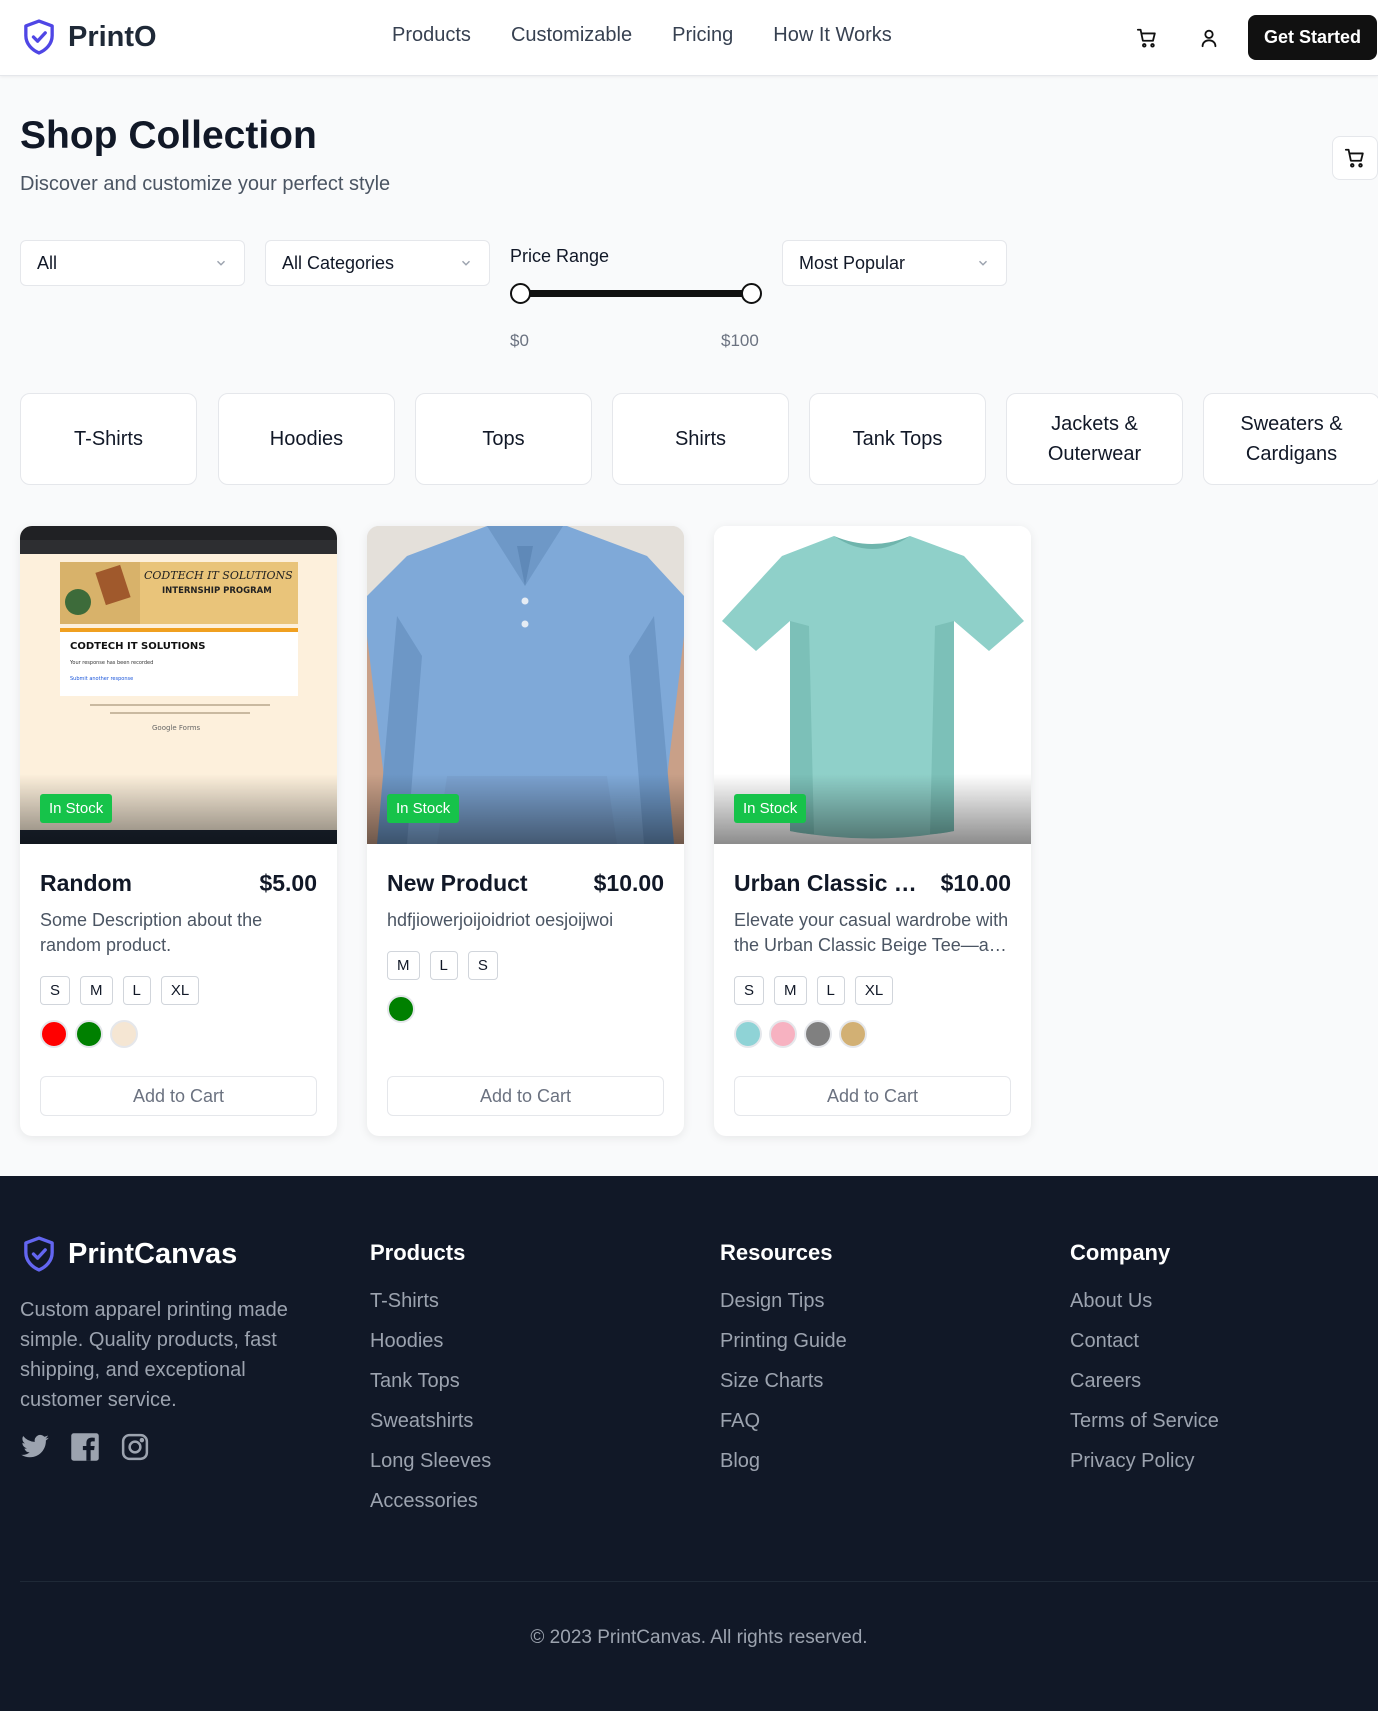 This screenshot has width=1378, height=1711. What do you see at coordinates (700, 439) in the screenshot?
I see `category-shirts: Shirts` at bounding box center [700, 439].